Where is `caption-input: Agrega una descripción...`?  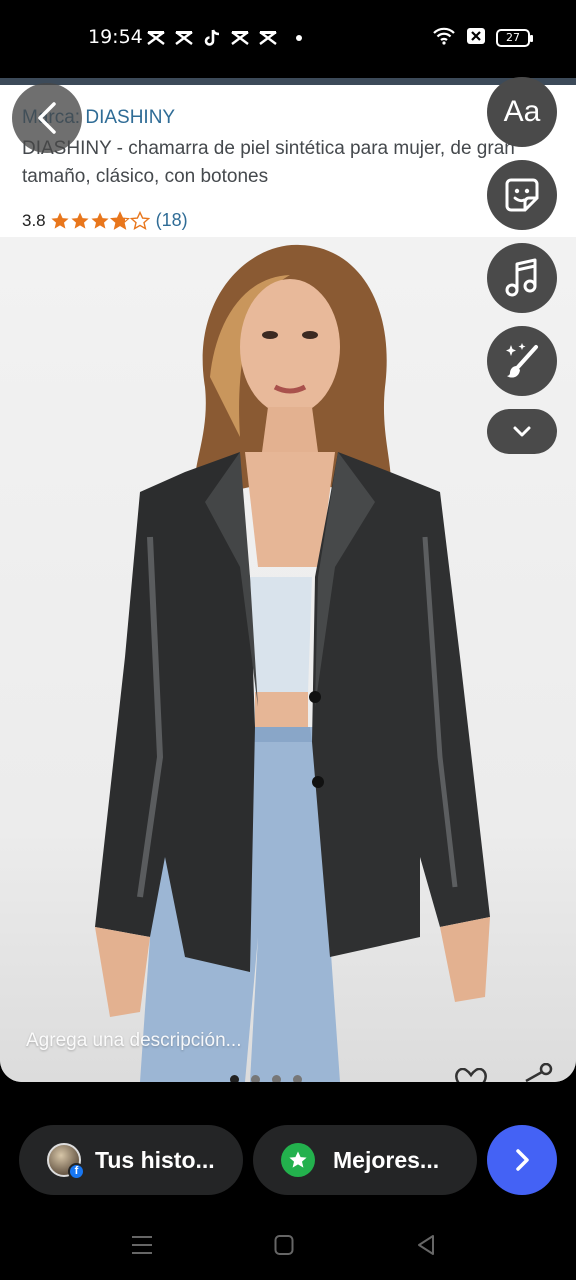 caption-input: Agrega una descripción... is located at coordinates (133, 1041).